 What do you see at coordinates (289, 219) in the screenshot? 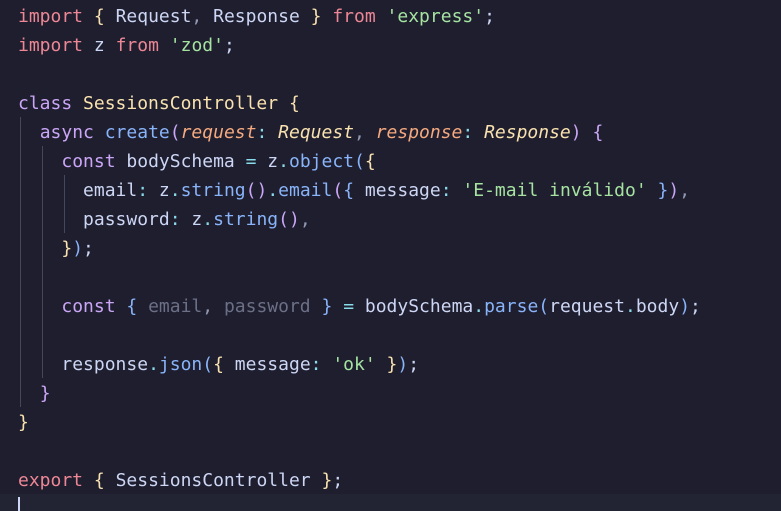
I see `token-paren: ()` at bounding box center [289, 219].